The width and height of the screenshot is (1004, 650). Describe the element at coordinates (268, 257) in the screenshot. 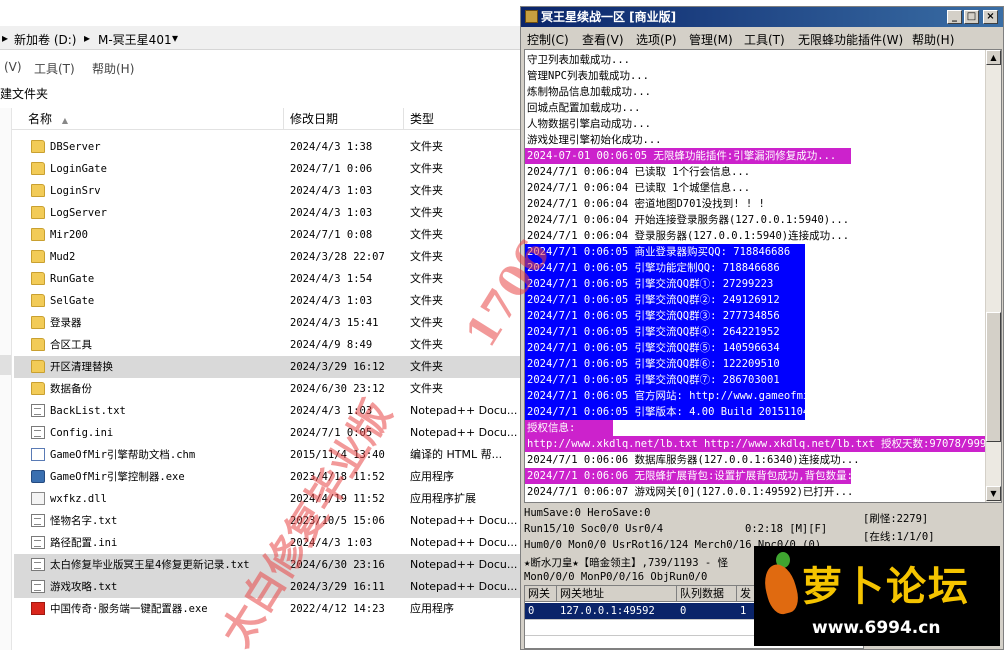

I see `table-row: Mud2 2024/3/28 22:07 文件夹` at that location.